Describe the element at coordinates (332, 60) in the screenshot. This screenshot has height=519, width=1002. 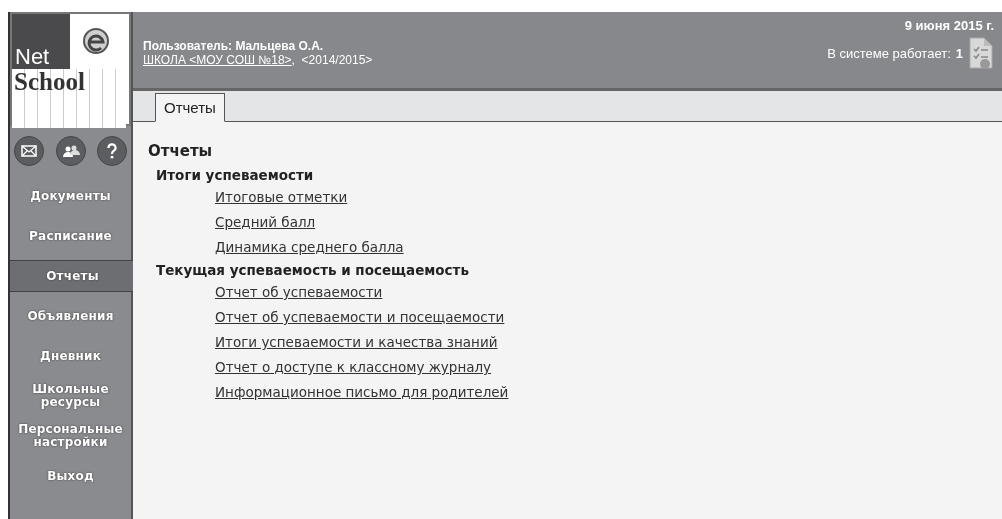
I see `school-year: , <2014/2015>` at that location.